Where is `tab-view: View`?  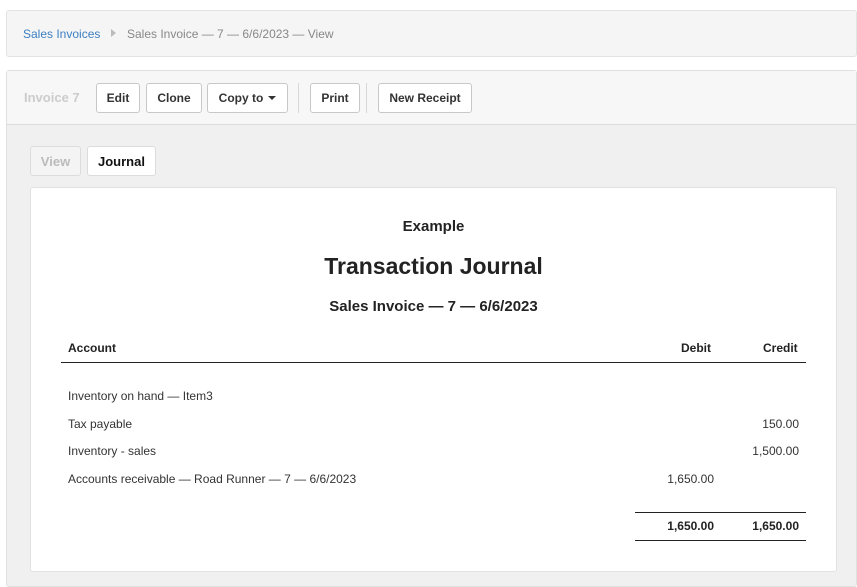 tab-view: View is located at coordinates (55, 161).